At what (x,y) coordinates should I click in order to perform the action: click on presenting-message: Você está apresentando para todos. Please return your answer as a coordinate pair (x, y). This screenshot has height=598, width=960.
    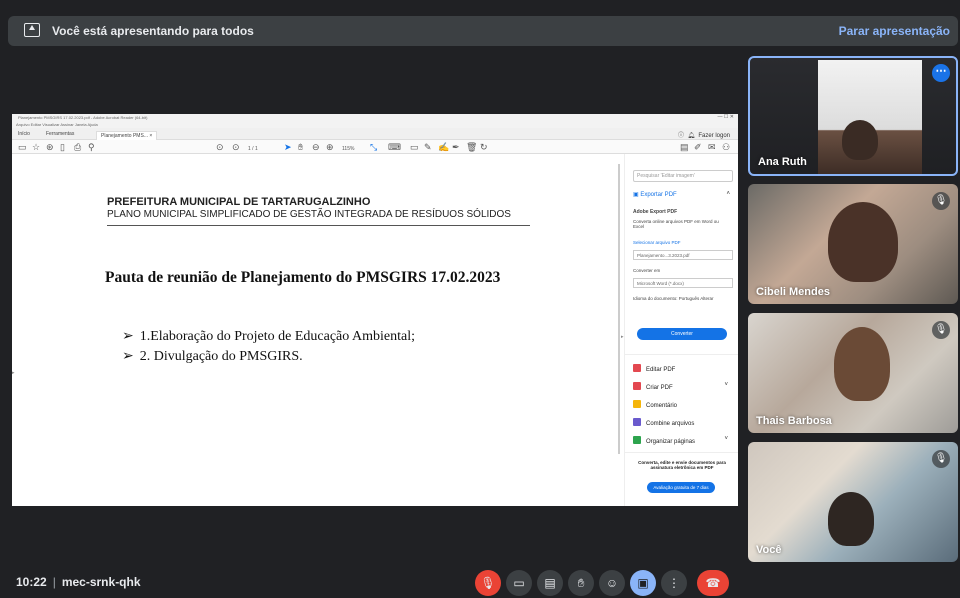
    Looking at the image, I should click on (153, 31).